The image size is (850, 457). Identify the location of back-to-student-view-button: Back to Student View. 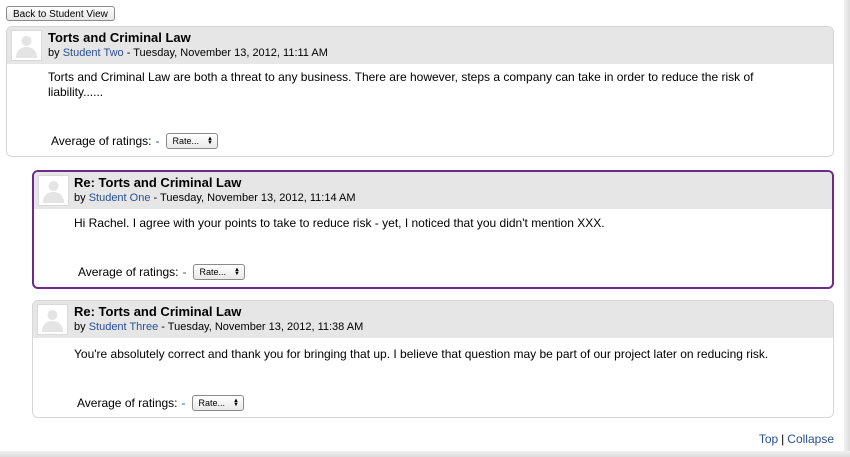
(60, 13).